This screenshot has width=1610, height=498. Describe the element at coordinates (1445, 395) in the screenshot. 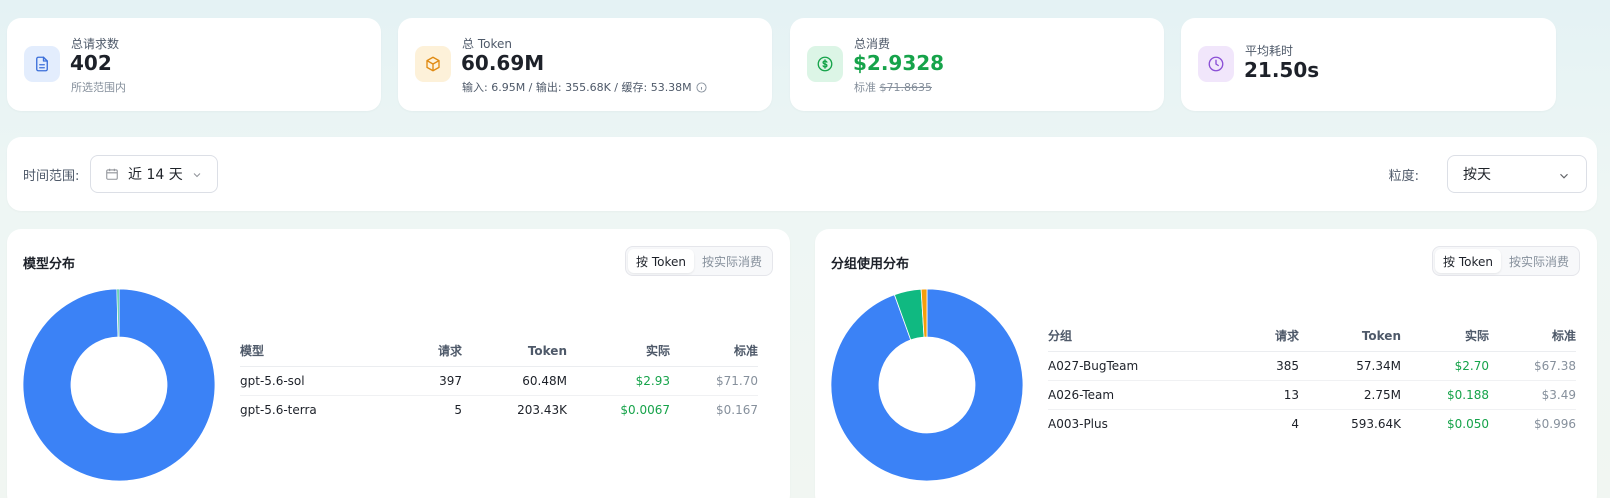

I see `cell-actual: $0.188` at that location.